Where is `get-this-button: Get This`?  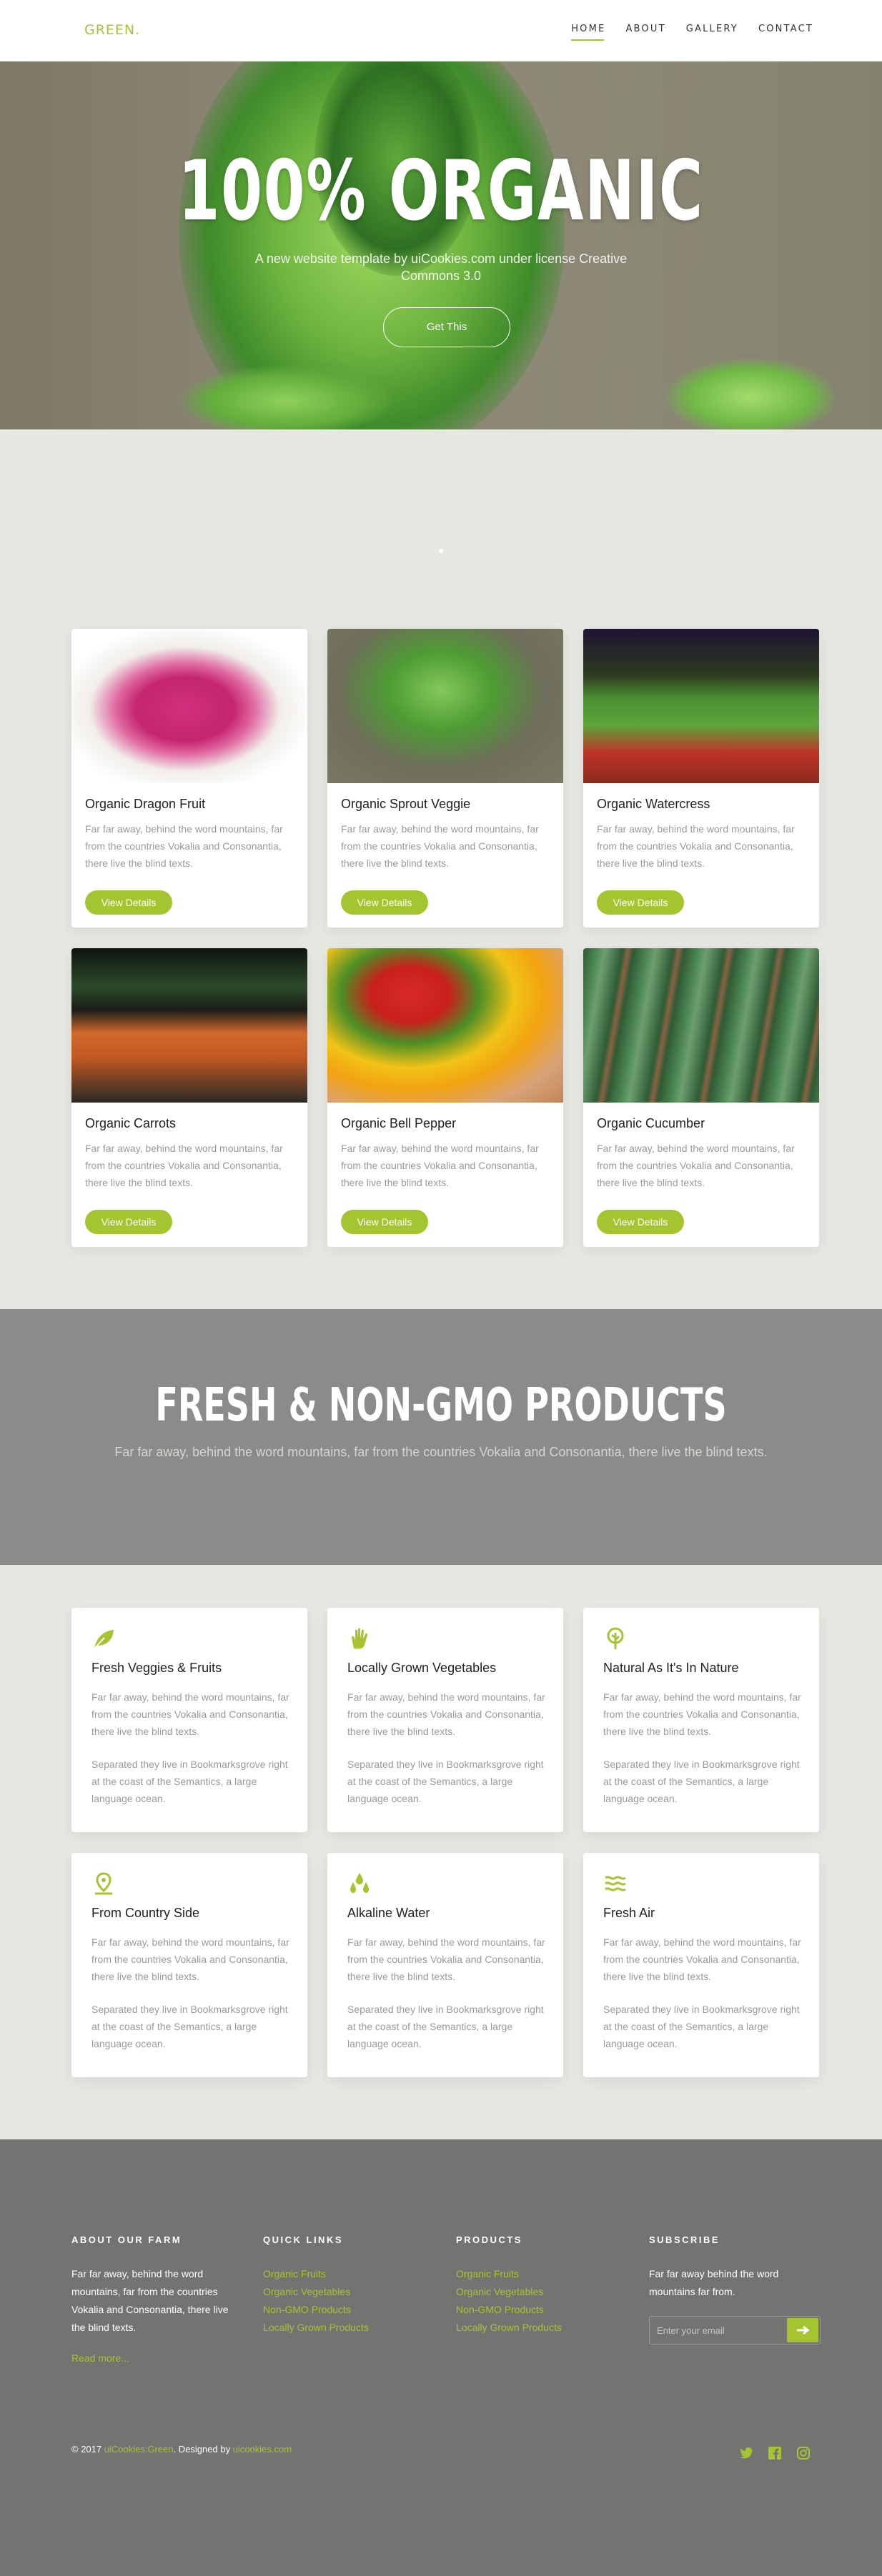
get-this-button: Get This is located at coordinates (447, 327).